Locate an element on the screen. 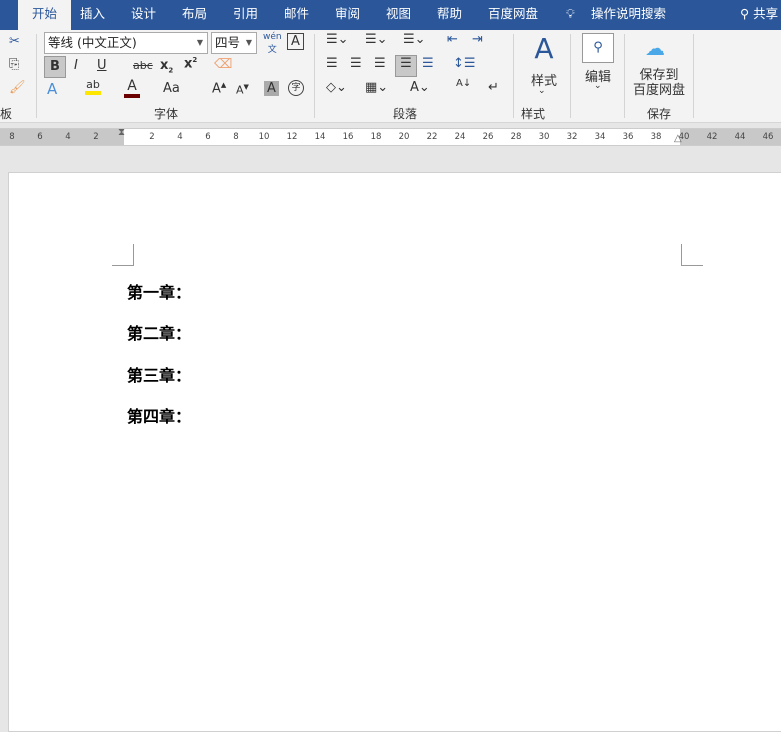 The height and width of the screenshot is (732, 781). share-label: 共享 is located at coordinates (766, 13).